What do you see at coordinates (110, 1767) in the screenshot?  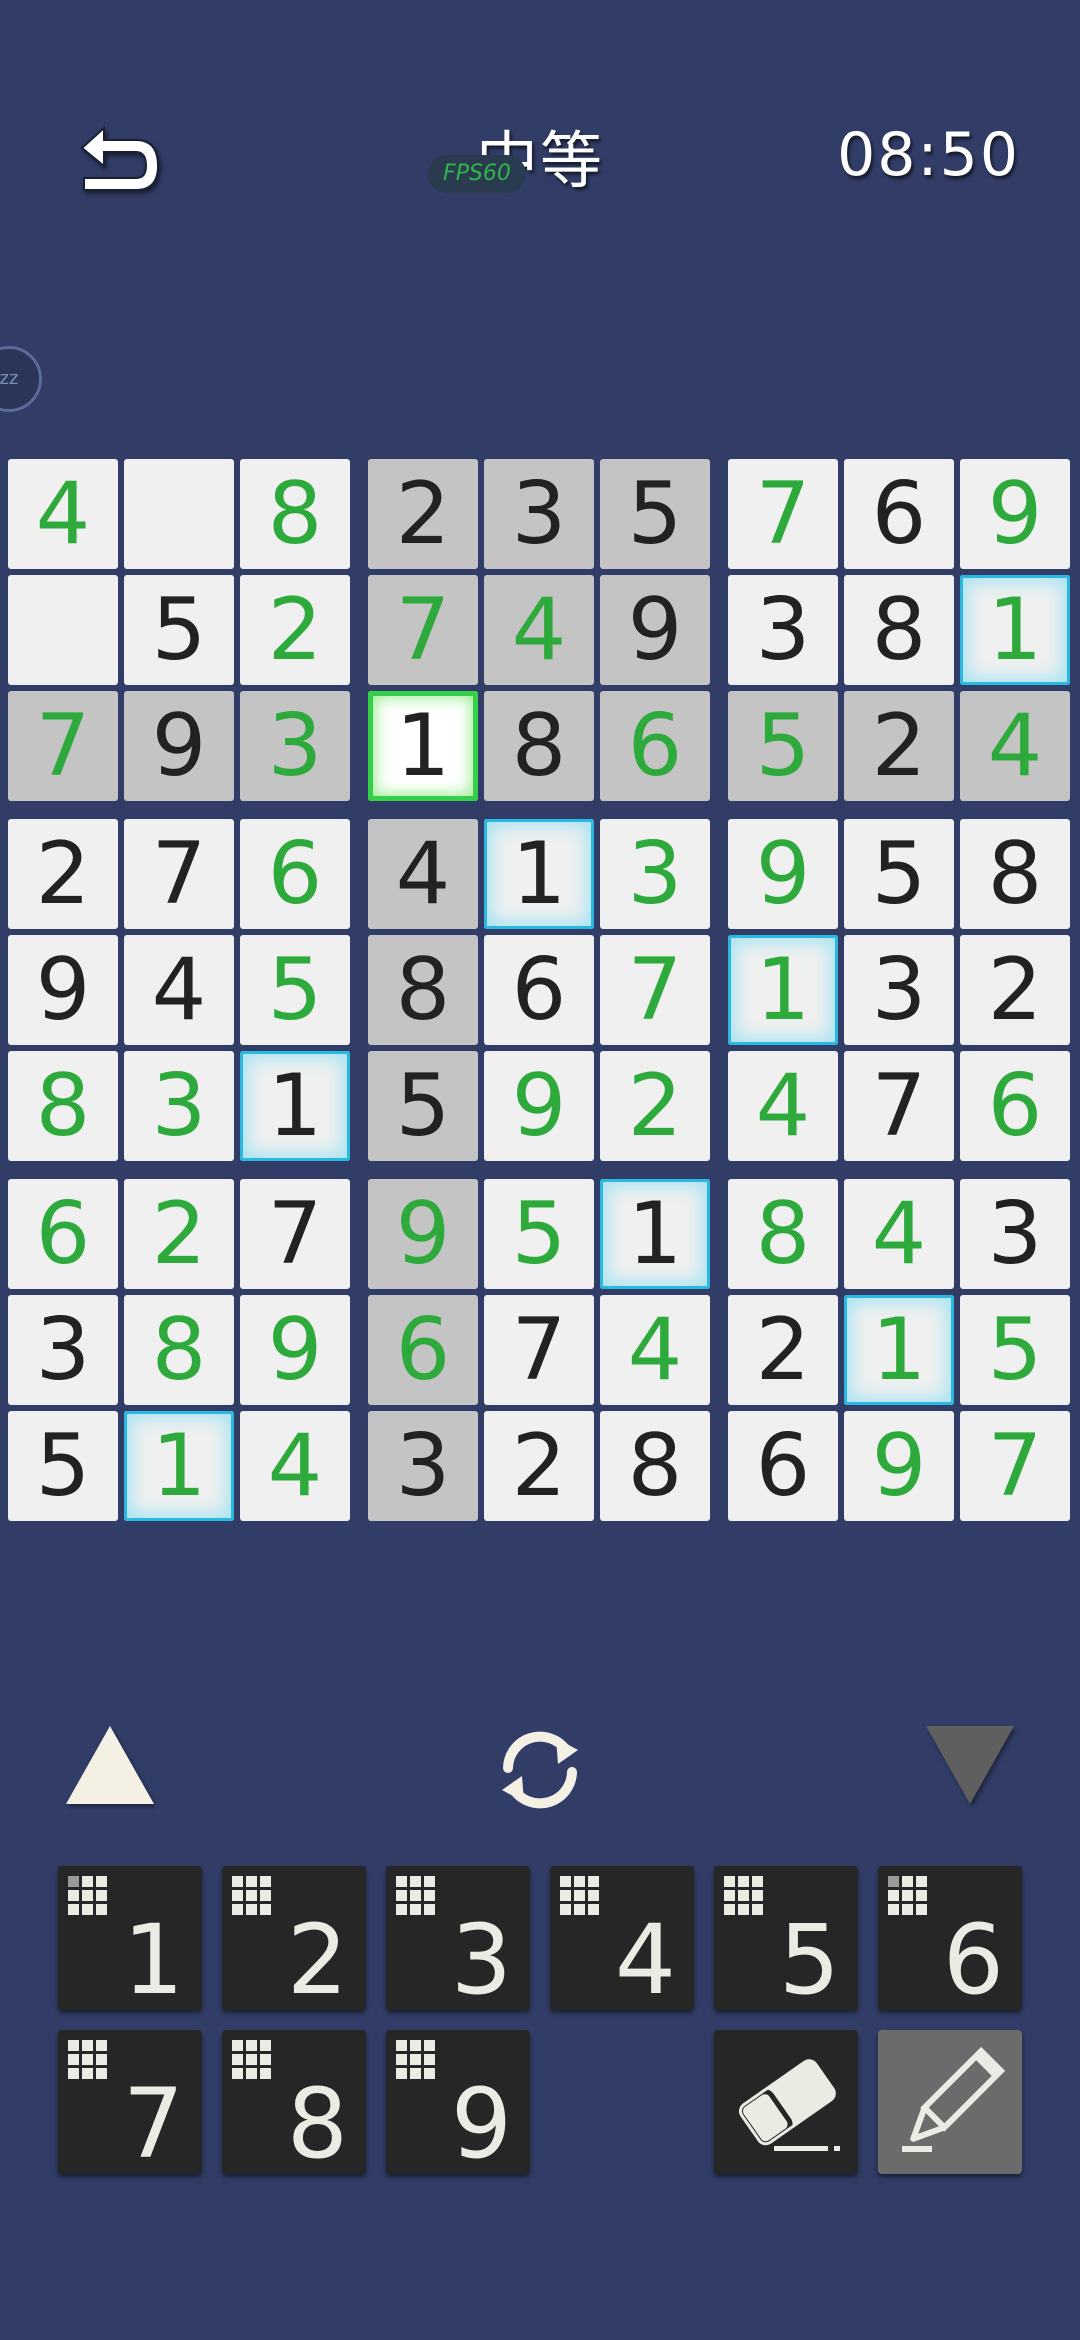 I see `previous-button` at bounding box center [110, 1767].